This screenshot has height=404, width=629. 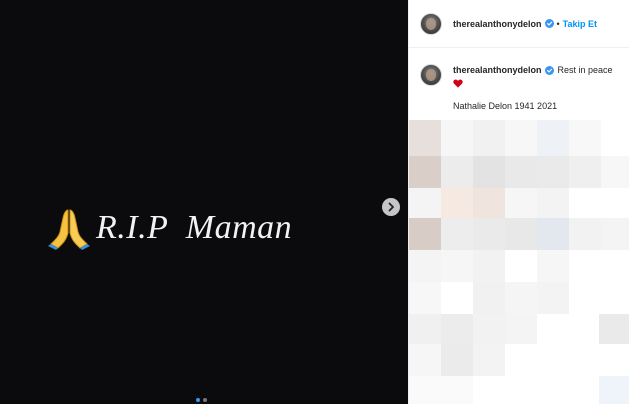 I want to click on chevron-right-icon, so click(x=391, y=207).